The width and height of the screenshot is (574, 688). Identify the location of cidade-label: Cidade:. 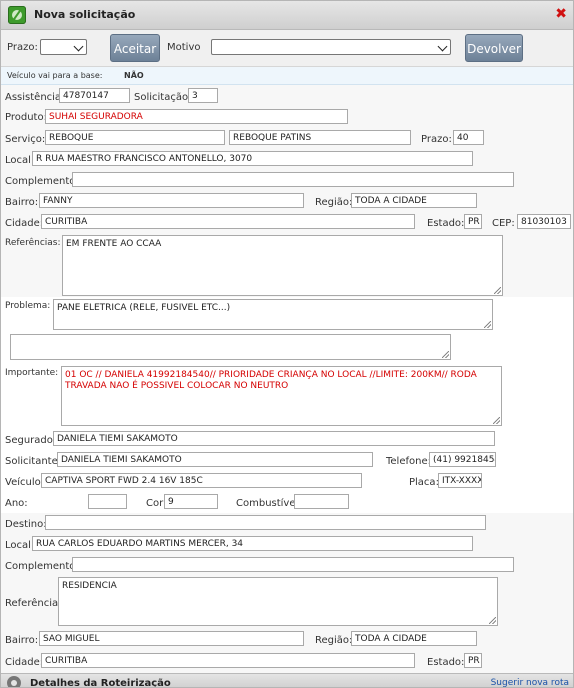
(24, 223).